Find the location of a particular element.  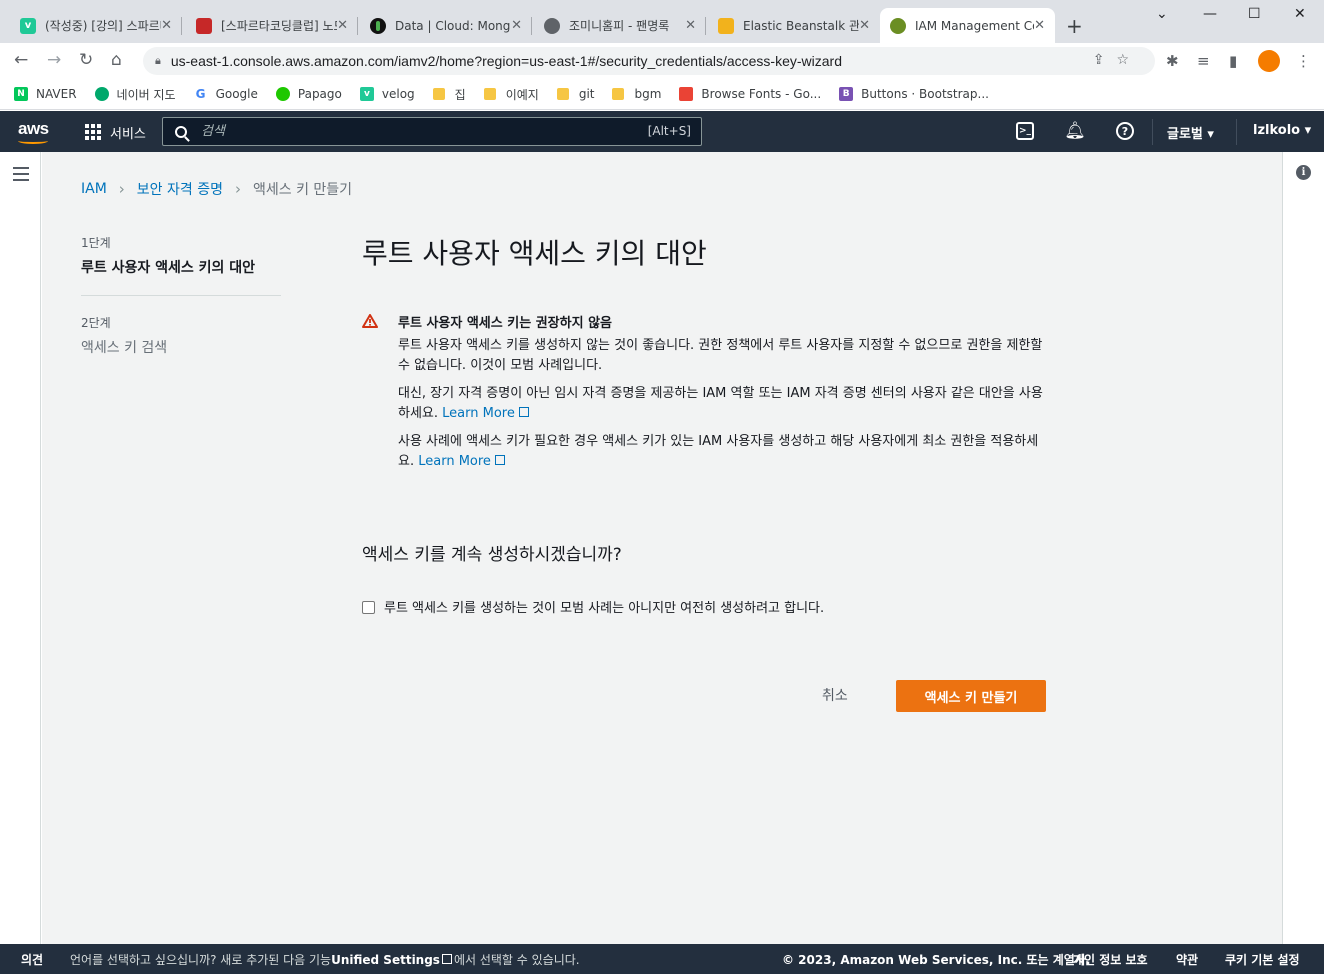

iam-favicon-icon is located at coordinates (898, 25).